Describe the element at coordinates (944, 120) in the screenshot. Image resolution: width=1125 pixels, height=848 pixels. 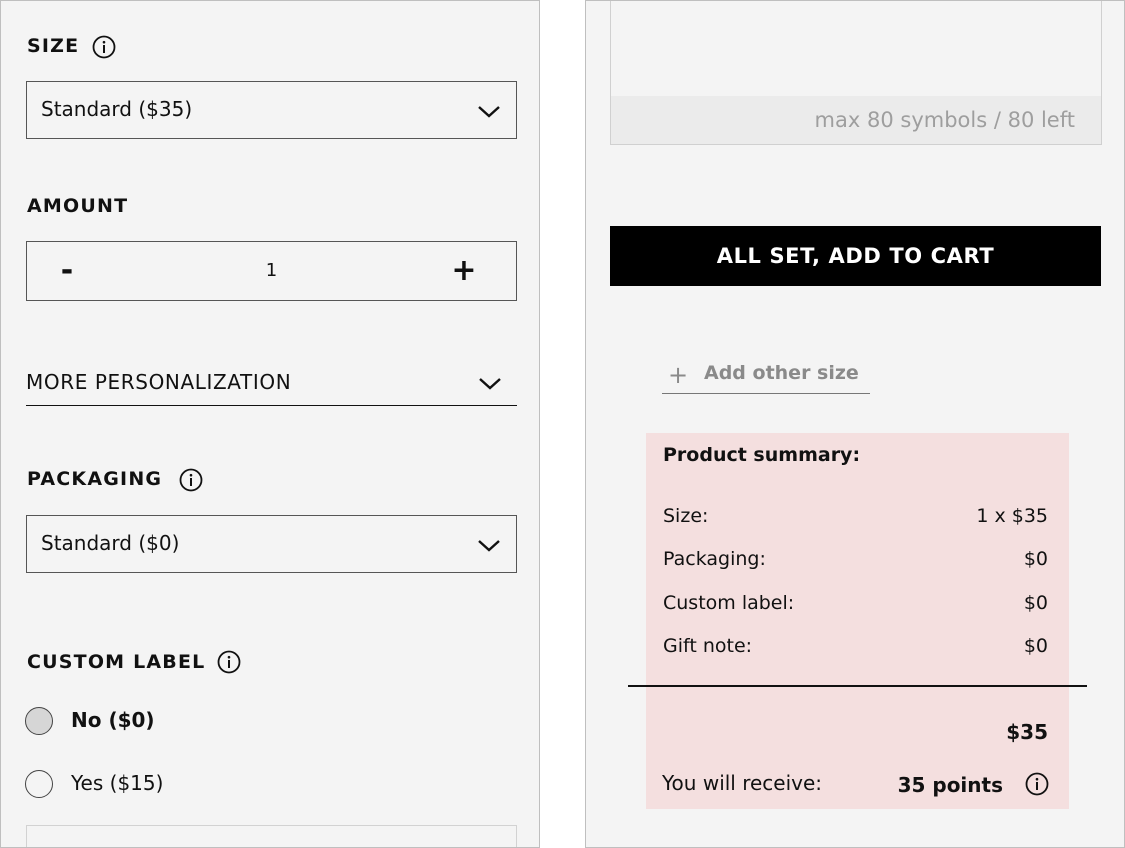
I see `character-counter-text: max 80 symbols / 80 left` at that location.